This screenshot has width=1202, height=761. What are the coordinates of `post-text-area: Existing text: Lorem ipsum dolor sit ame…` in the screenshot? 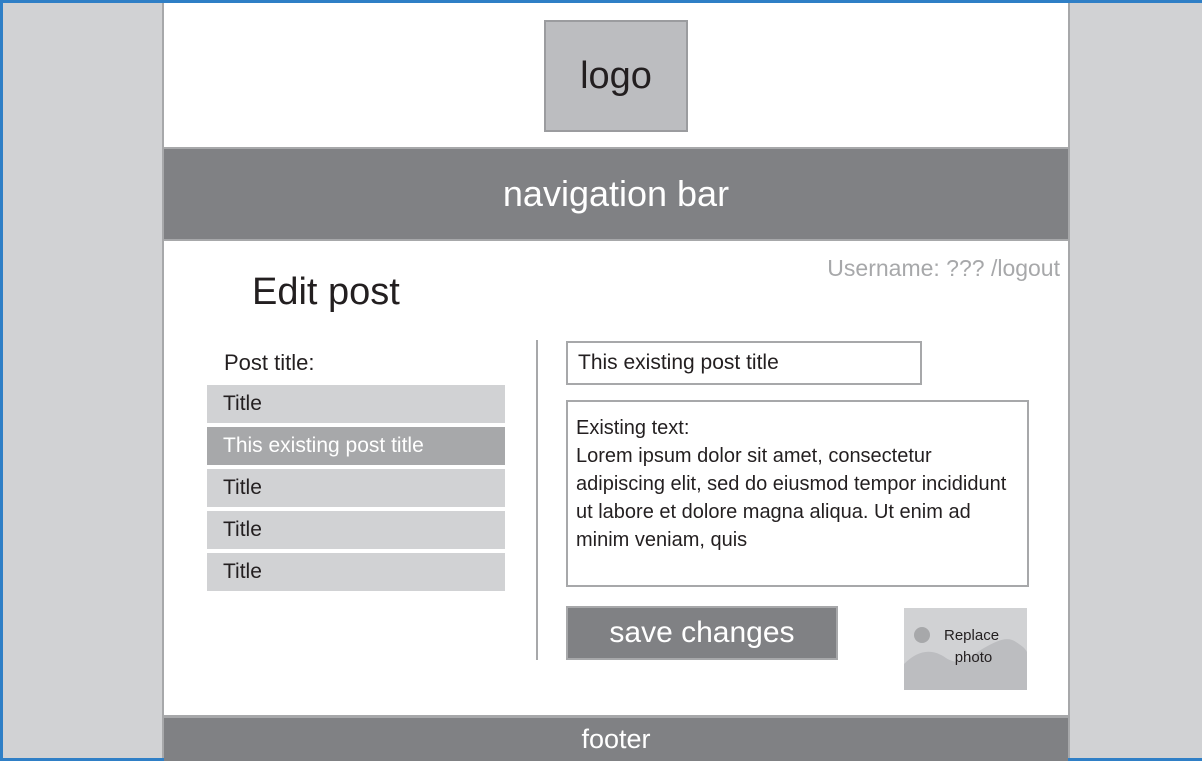 It's located at (797, 493).